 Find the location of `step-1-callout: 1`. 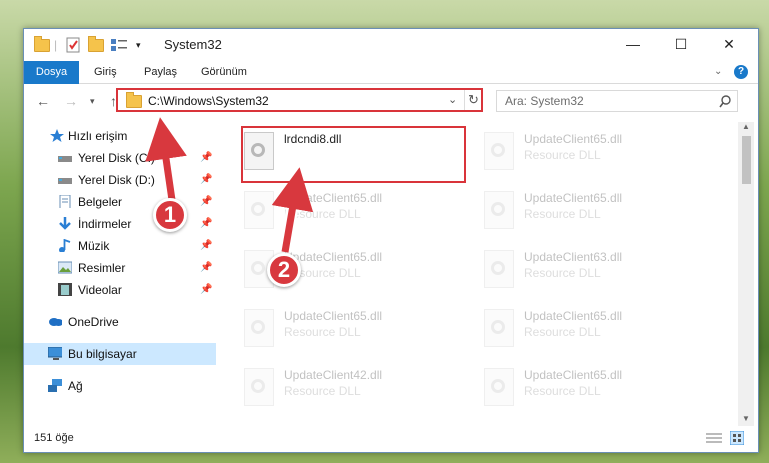

step-1-callout: 1 is located at coordinates (170, 215).